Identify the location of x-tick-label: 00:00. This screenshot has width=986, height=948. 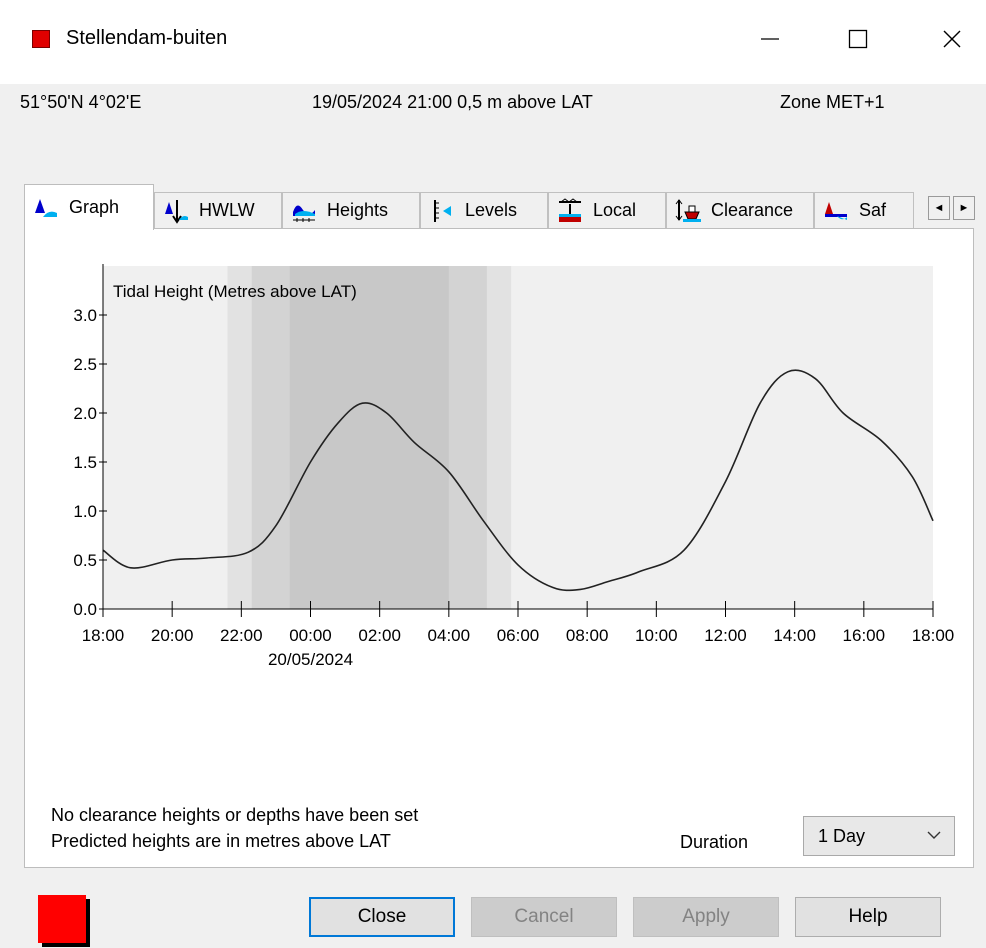
(310, 635).